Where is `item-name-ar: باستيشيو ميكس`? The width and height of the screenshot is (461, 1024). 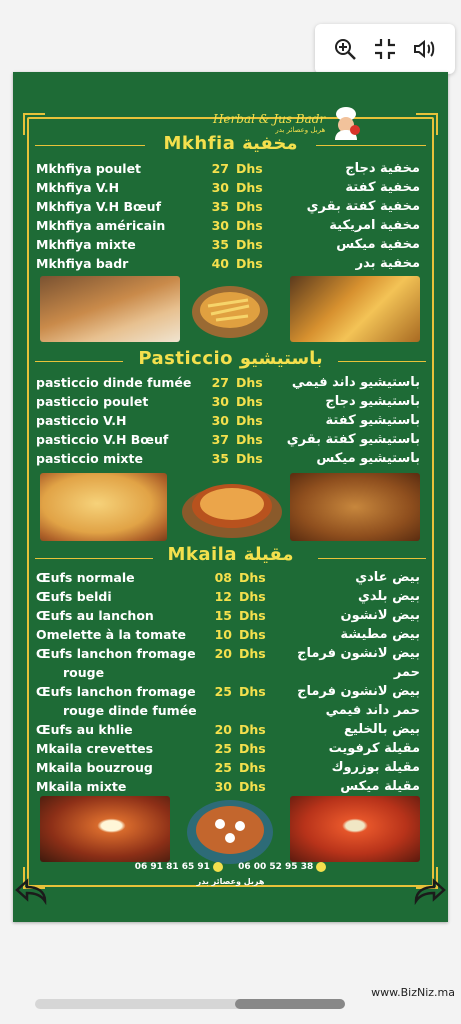 item-name-ar: باستيشيو ميكس is located at coordinates (368, 458).